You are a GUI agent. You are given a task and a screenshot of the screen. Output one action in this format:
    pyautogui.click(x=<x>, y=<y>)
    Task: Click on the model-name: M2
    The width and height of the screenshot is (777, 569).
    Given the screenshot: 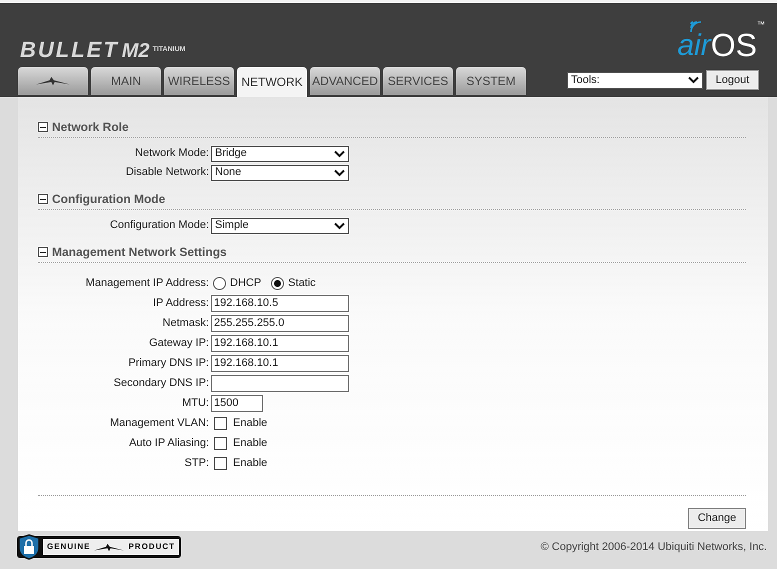 What is the action you would take?
    pyautogui.click(x=136, y=51)
    